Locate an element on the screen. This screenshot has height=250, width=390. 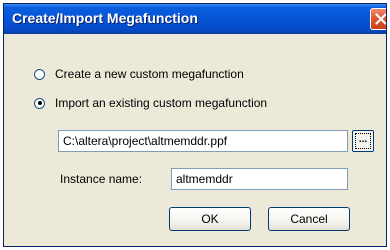
file-path-field: C:\altera\project\altmemddr.ppf is located at coordinates (203, 141).